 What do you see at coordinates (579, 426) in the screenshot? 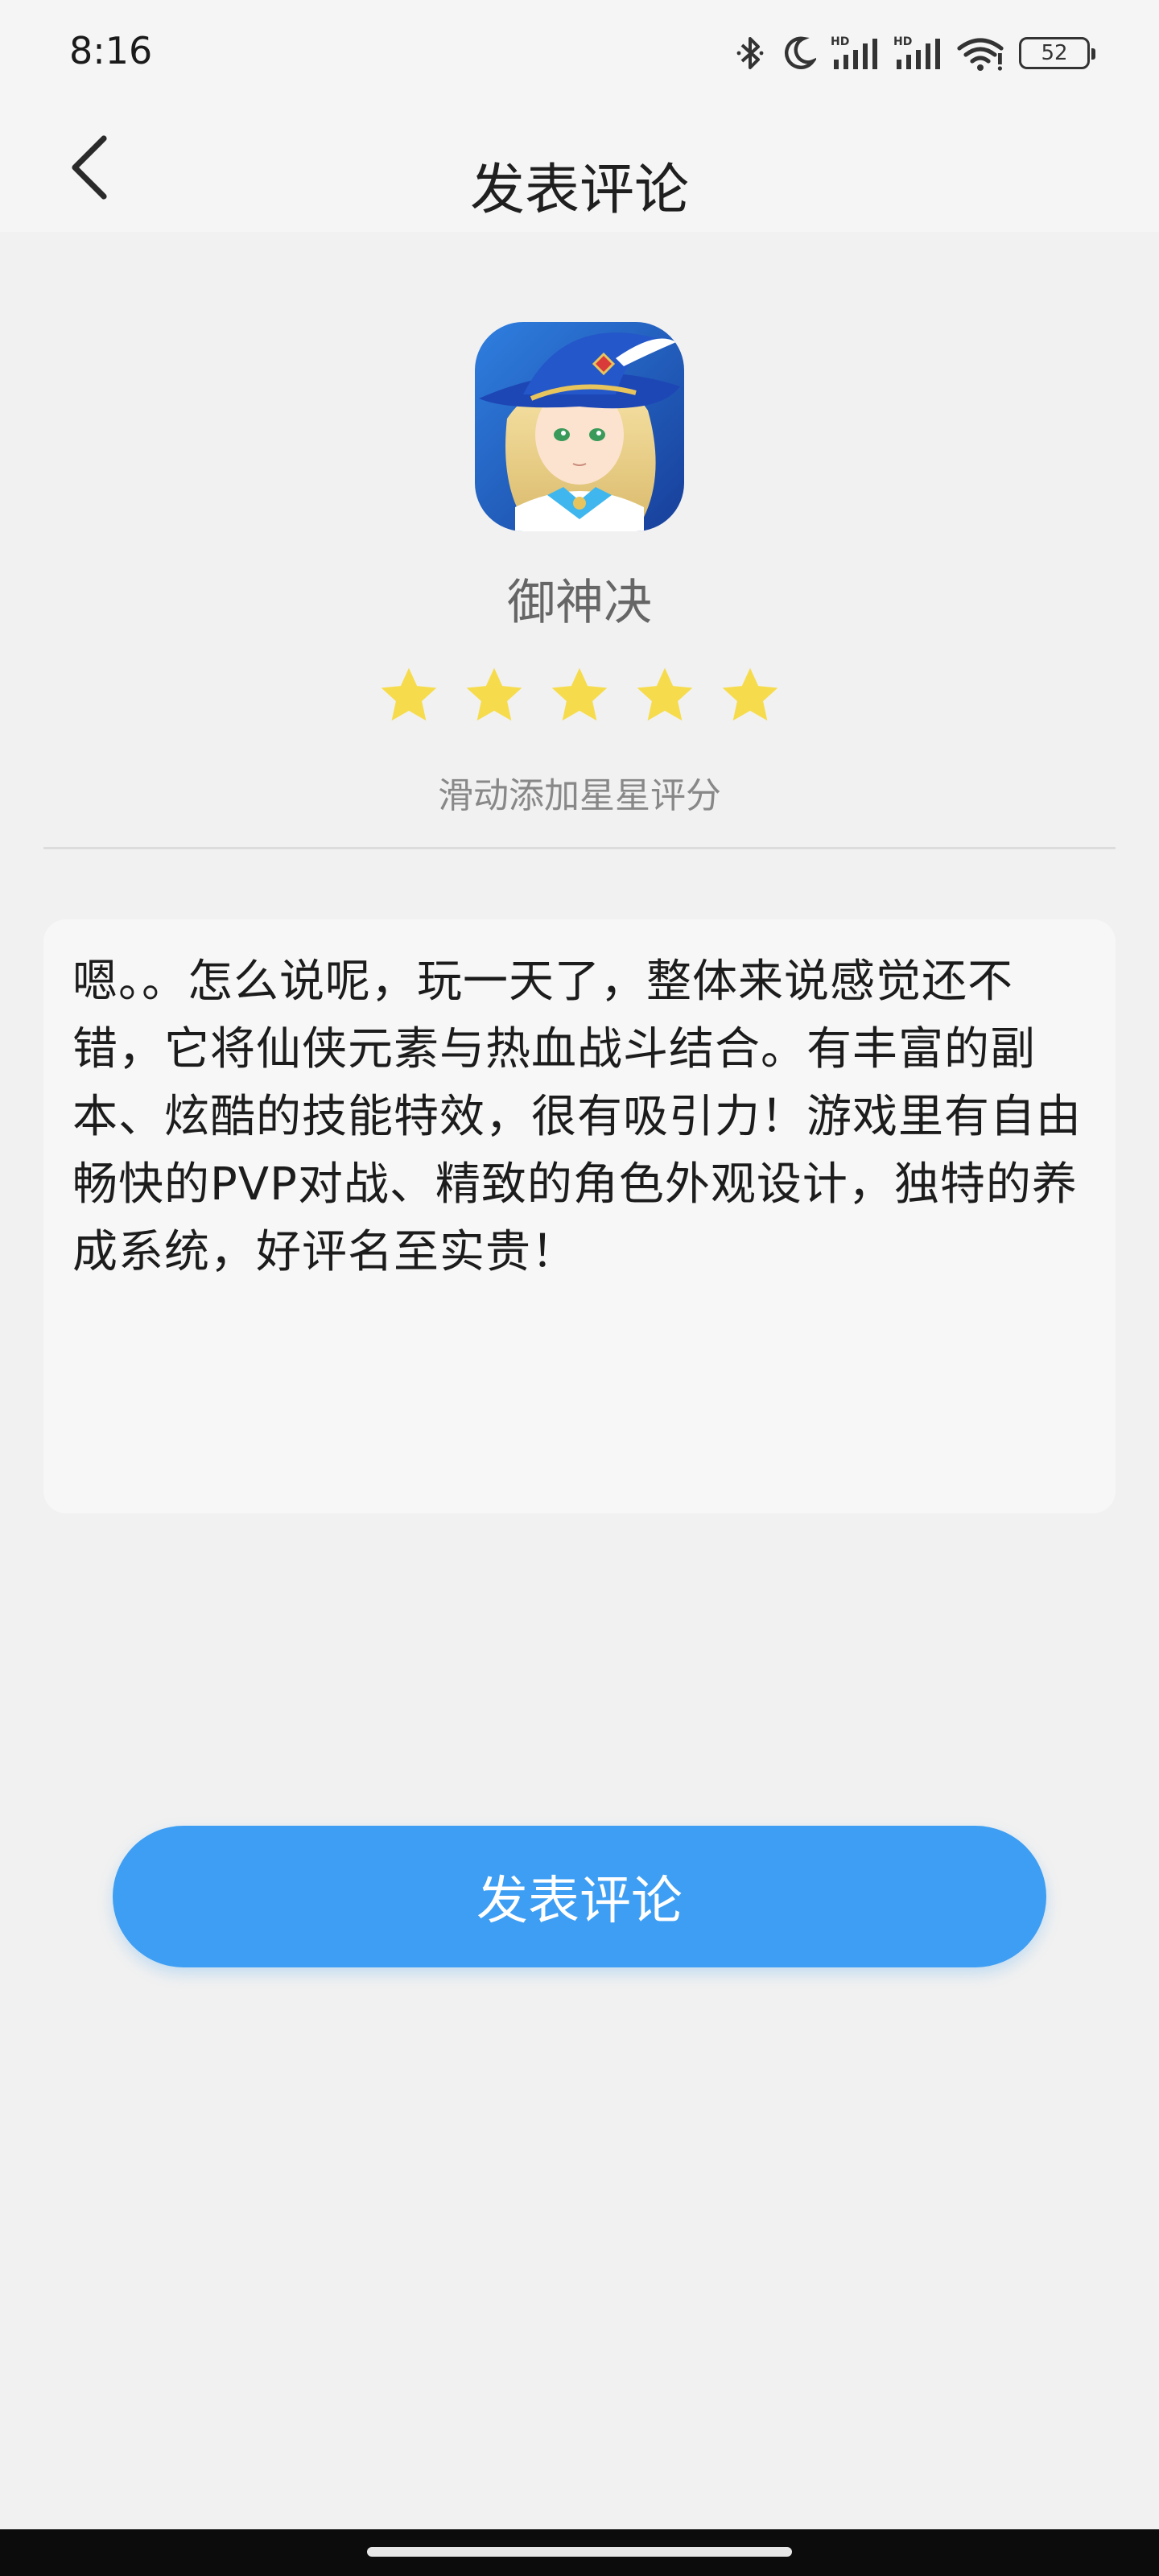
I see `app-icon` at bounding box center [579, 426].